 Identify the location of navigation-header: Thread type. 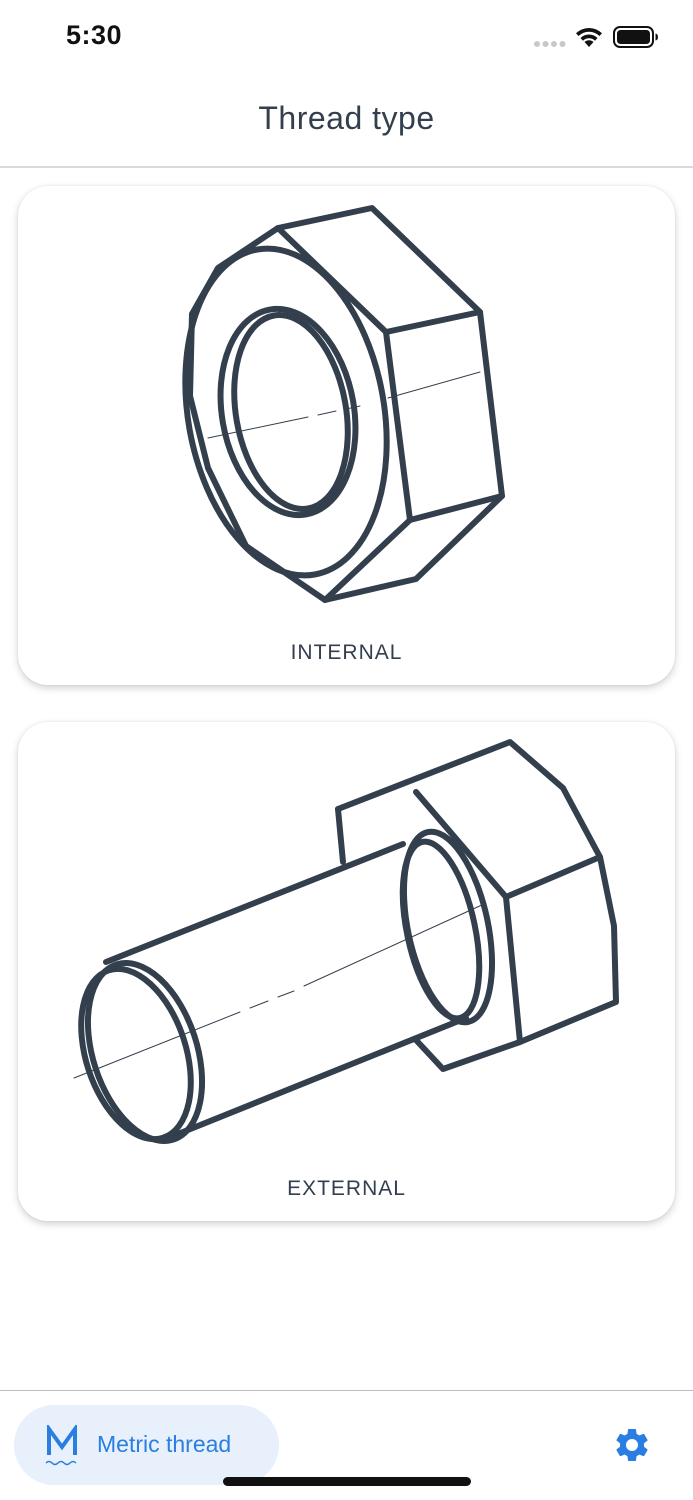
(346, 124).